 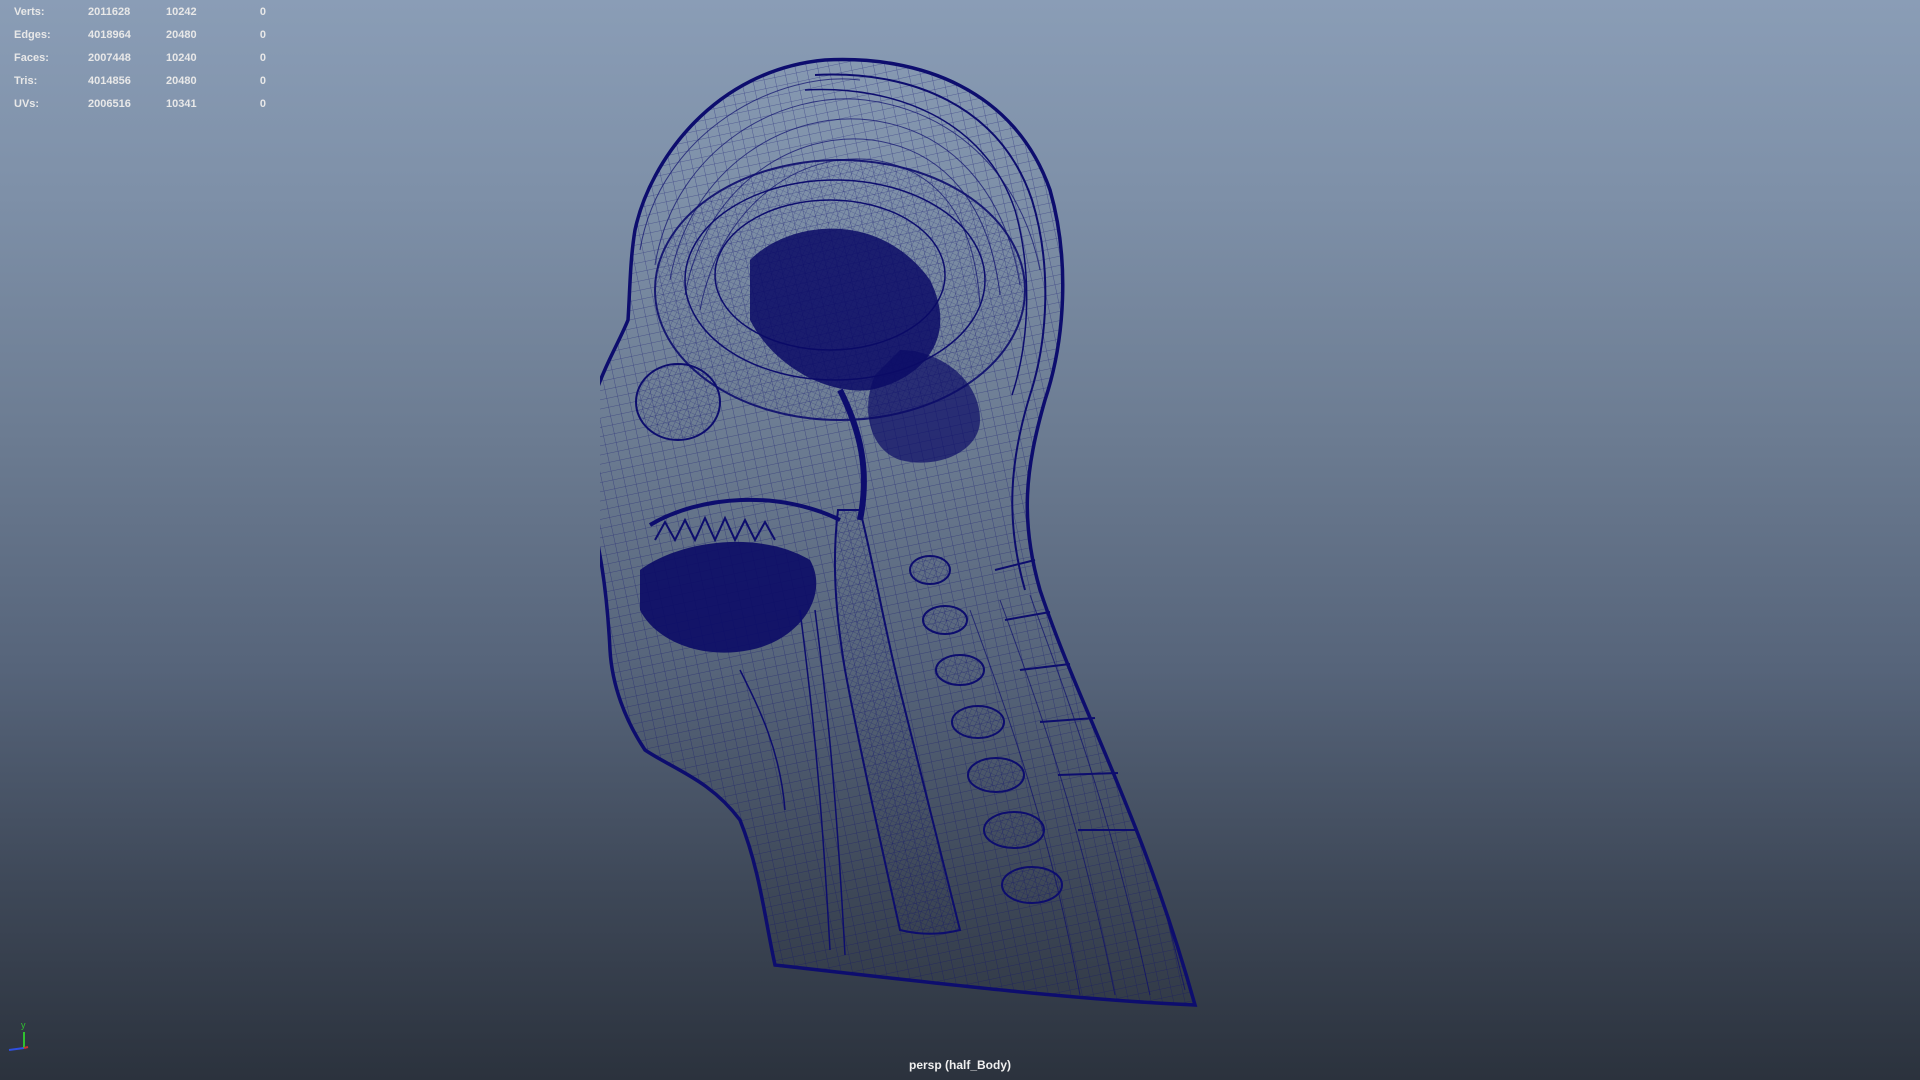 I want to click on hud-value-total: 4014856, so click(x=109, y=81).